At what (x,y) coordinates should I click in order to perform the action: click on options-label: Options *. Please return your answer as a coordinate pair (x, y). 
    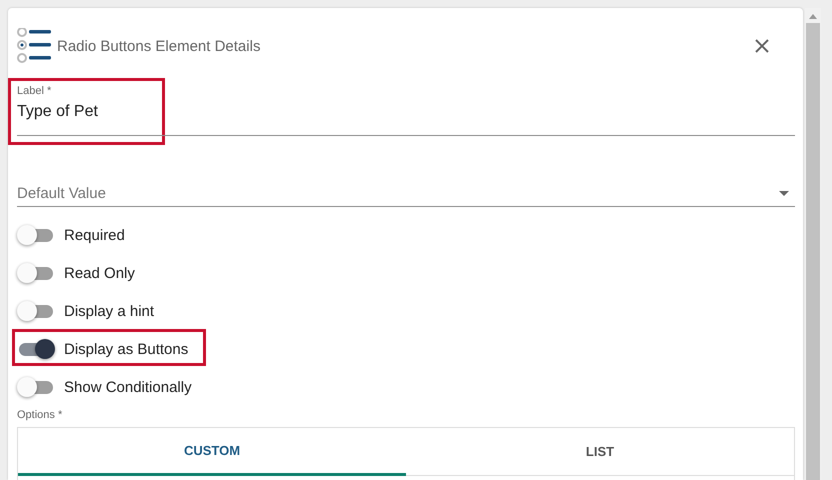
    Looking at the image, I should click on (39, 415).